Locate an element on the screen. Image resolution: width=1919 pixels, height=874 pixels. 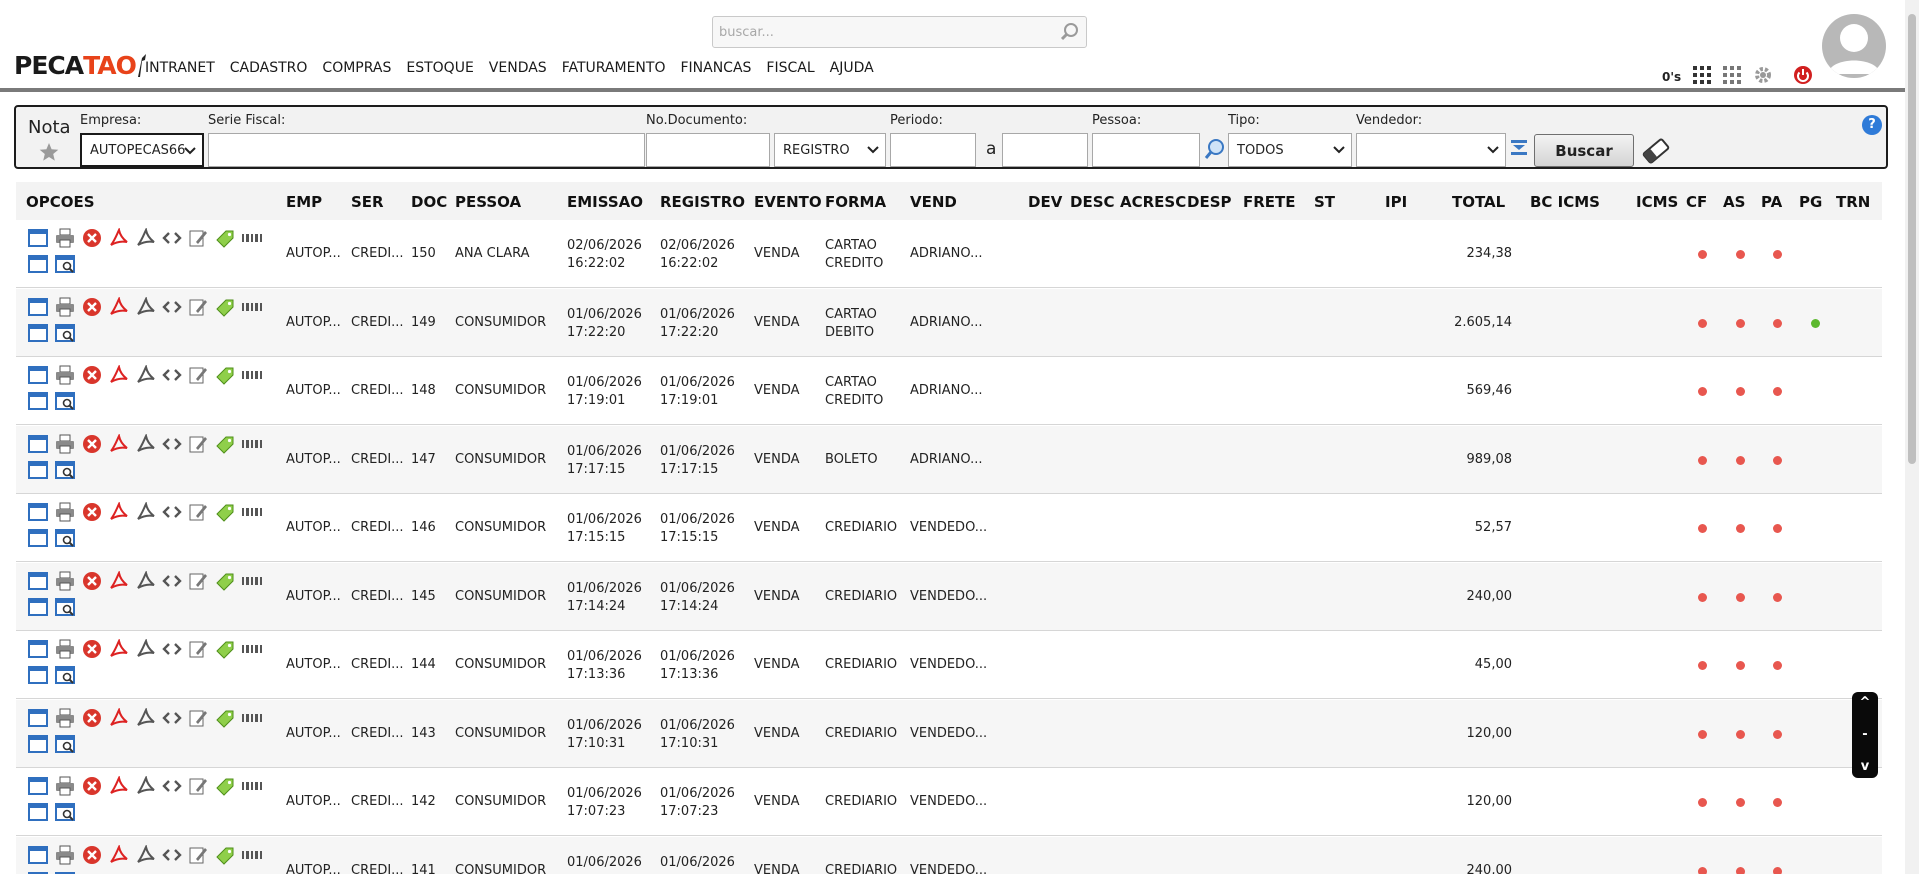
col-pa: PA is located at coordinates (1771, 202).